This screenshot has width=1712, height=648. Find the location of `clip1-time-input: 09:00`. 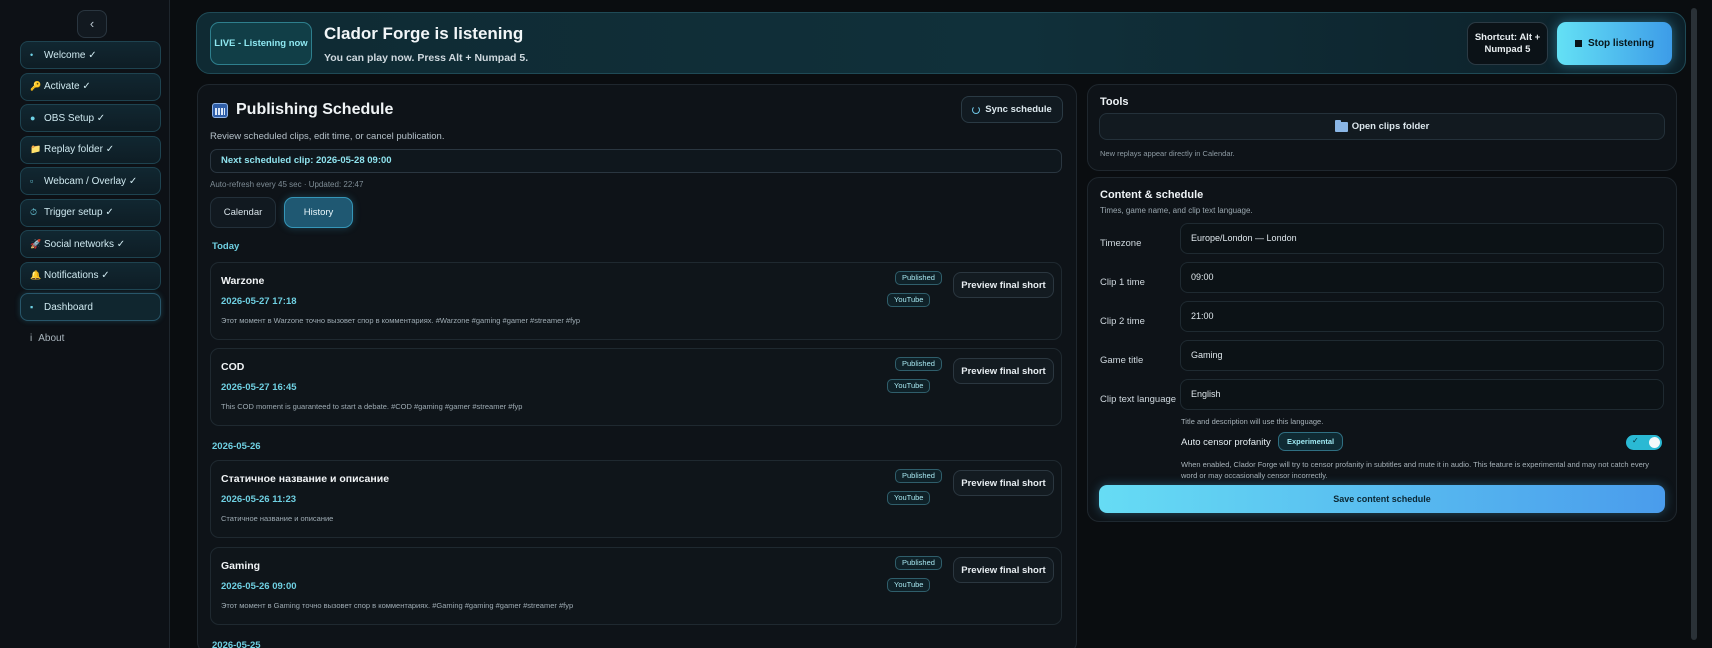

clip1-time-input: 09:00 is located at coordinates (1422, 277).